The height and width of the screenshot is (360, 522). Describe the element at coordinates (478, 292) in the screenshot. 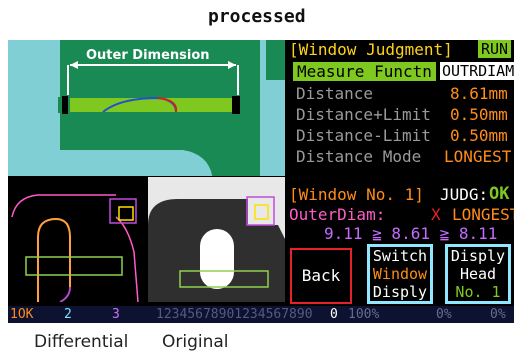

I see `head-number-label: No. 1` at that location.